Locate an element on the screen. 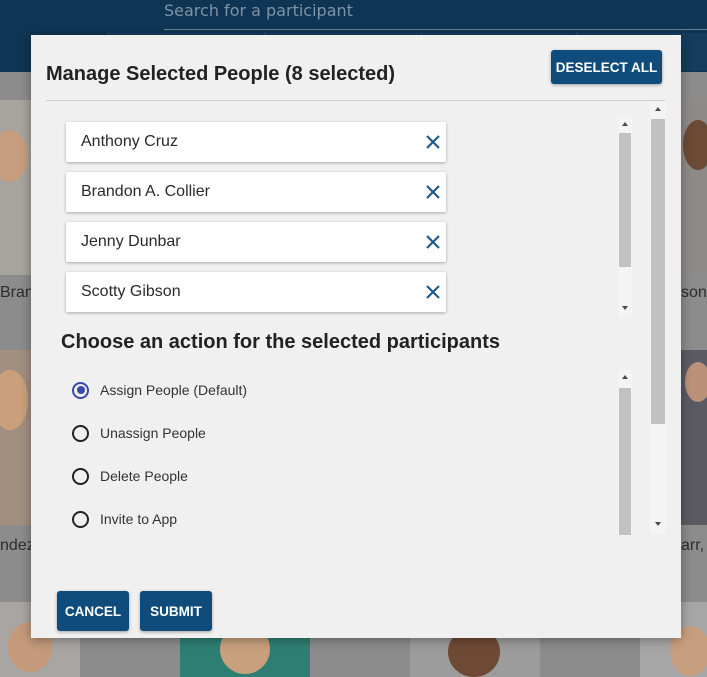  action-option-assign: Assign People (Default) is located at coordinates (272, 390).